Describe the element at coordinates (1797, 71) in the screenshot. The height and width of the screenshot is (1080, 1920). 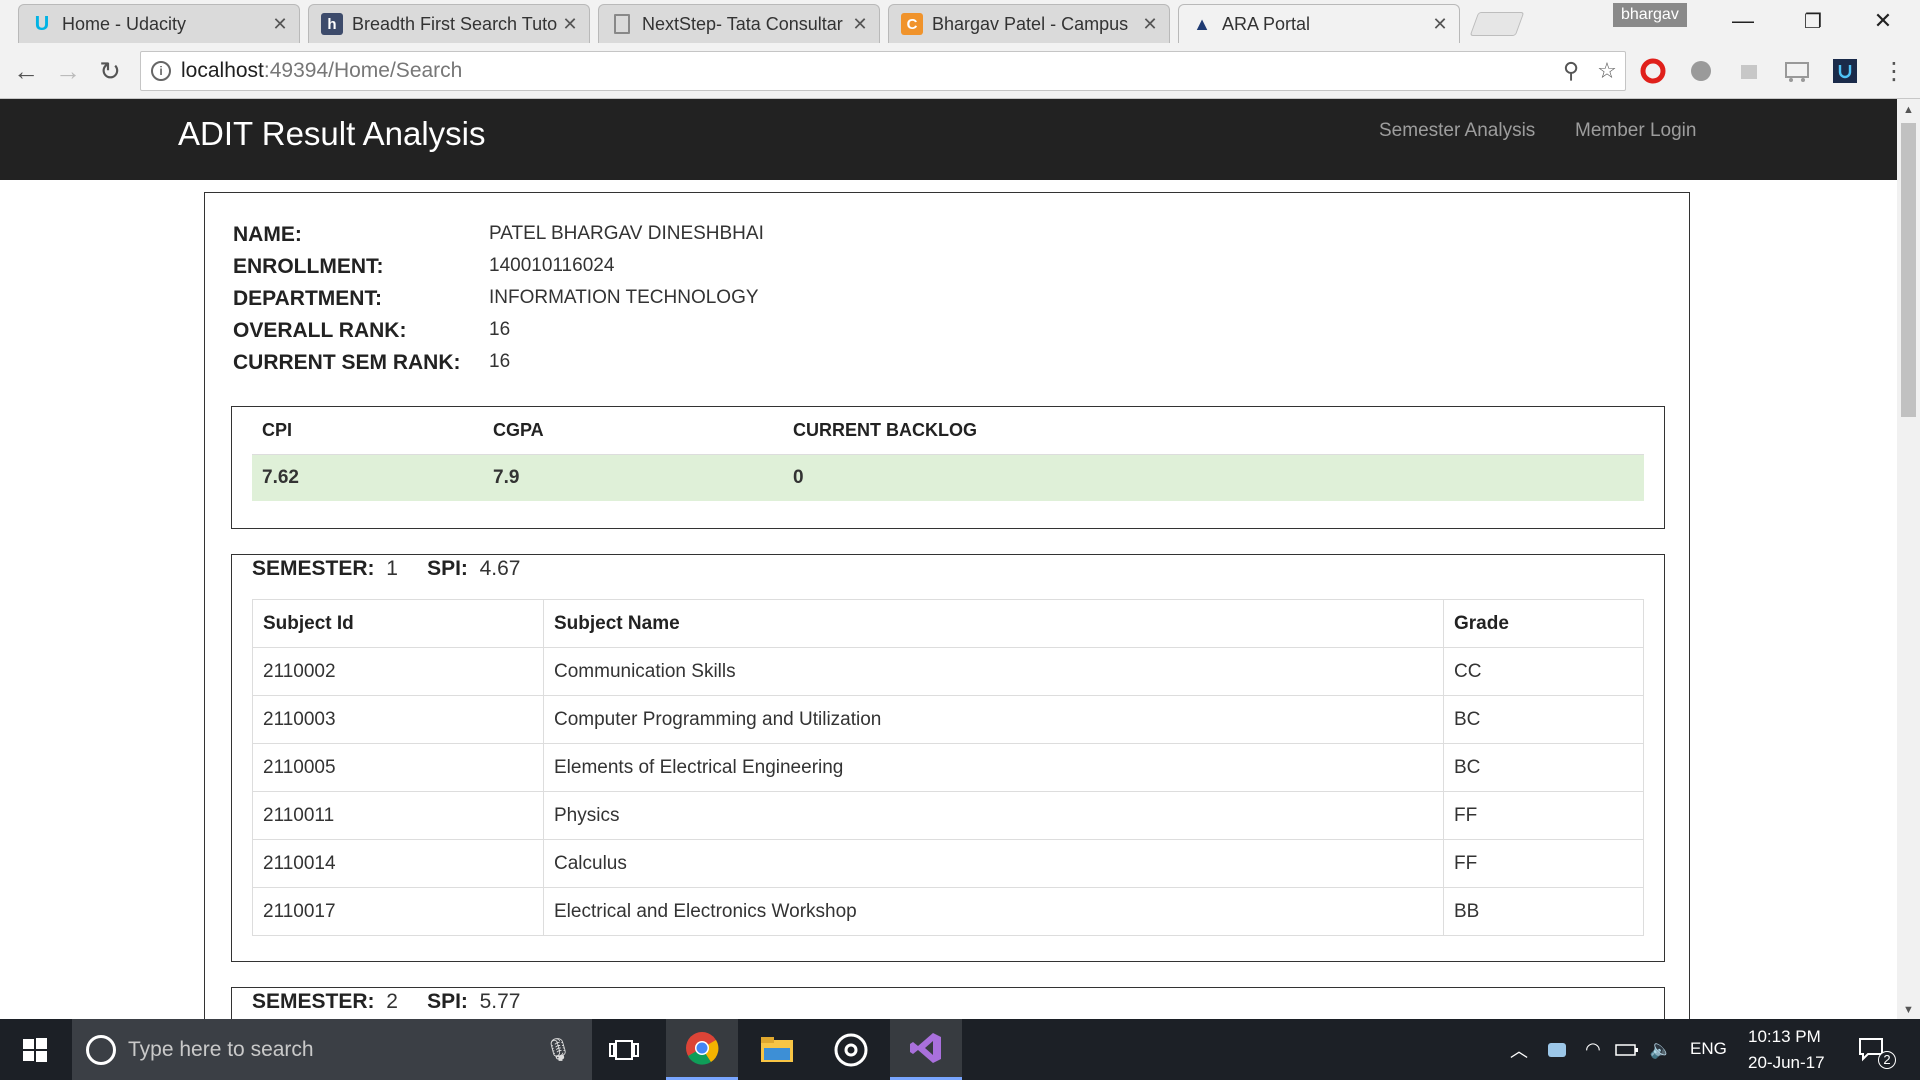
I see `extension-cart-icon` at that location.